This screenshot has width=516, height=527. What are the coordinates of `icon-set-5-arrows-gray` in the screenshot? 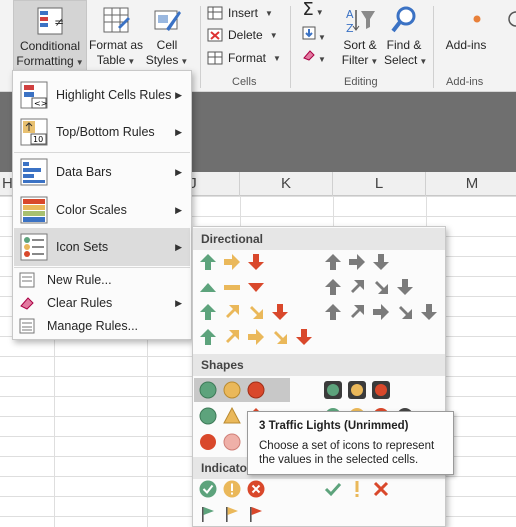 It's located at (383, 314).